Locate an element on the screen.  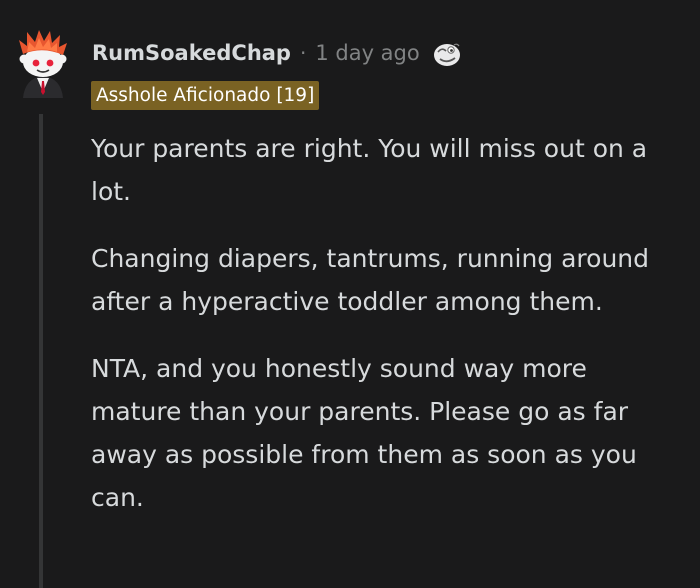
snoo-avatar-icon is located at coordinates (43, 64).